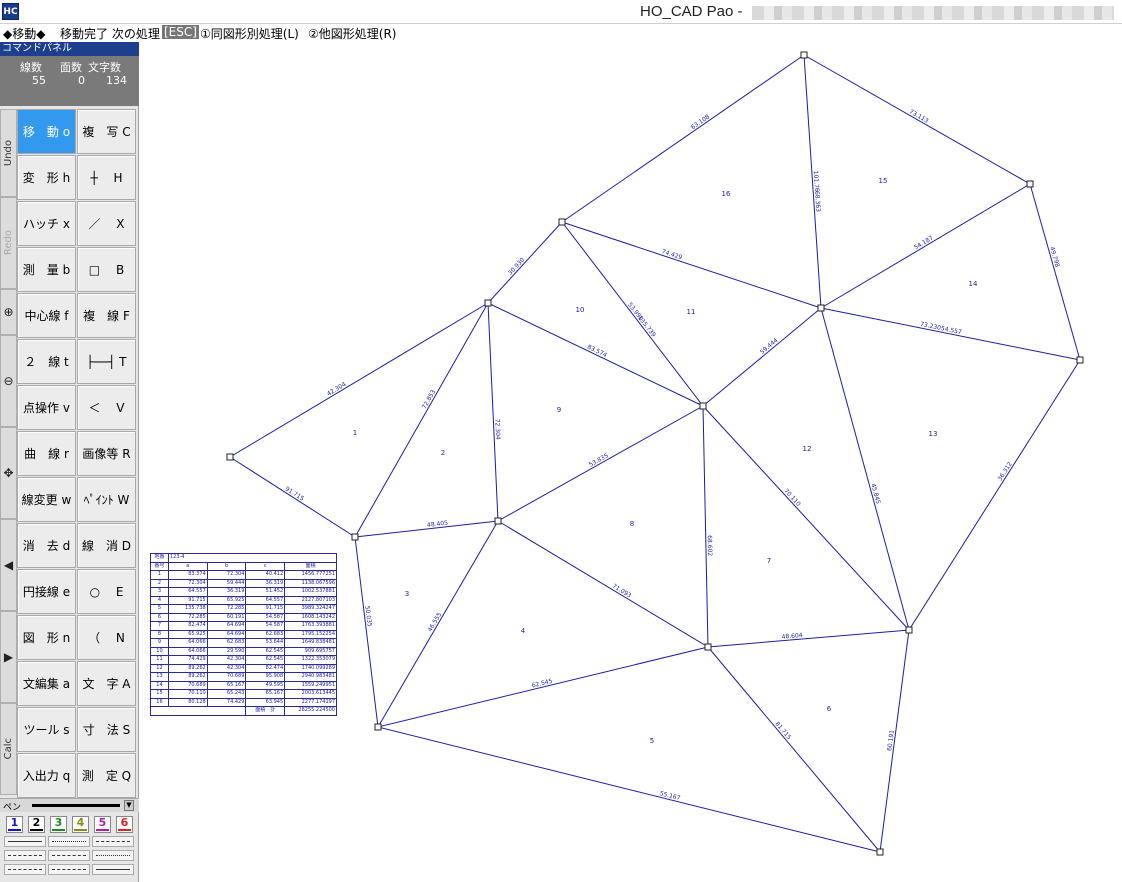 This screenshot has width=1122, height=882. Describe the element at coordinates (352, 33) in the screenshot. I see `option-other-shape: ②他図形処理(R)` at that location.